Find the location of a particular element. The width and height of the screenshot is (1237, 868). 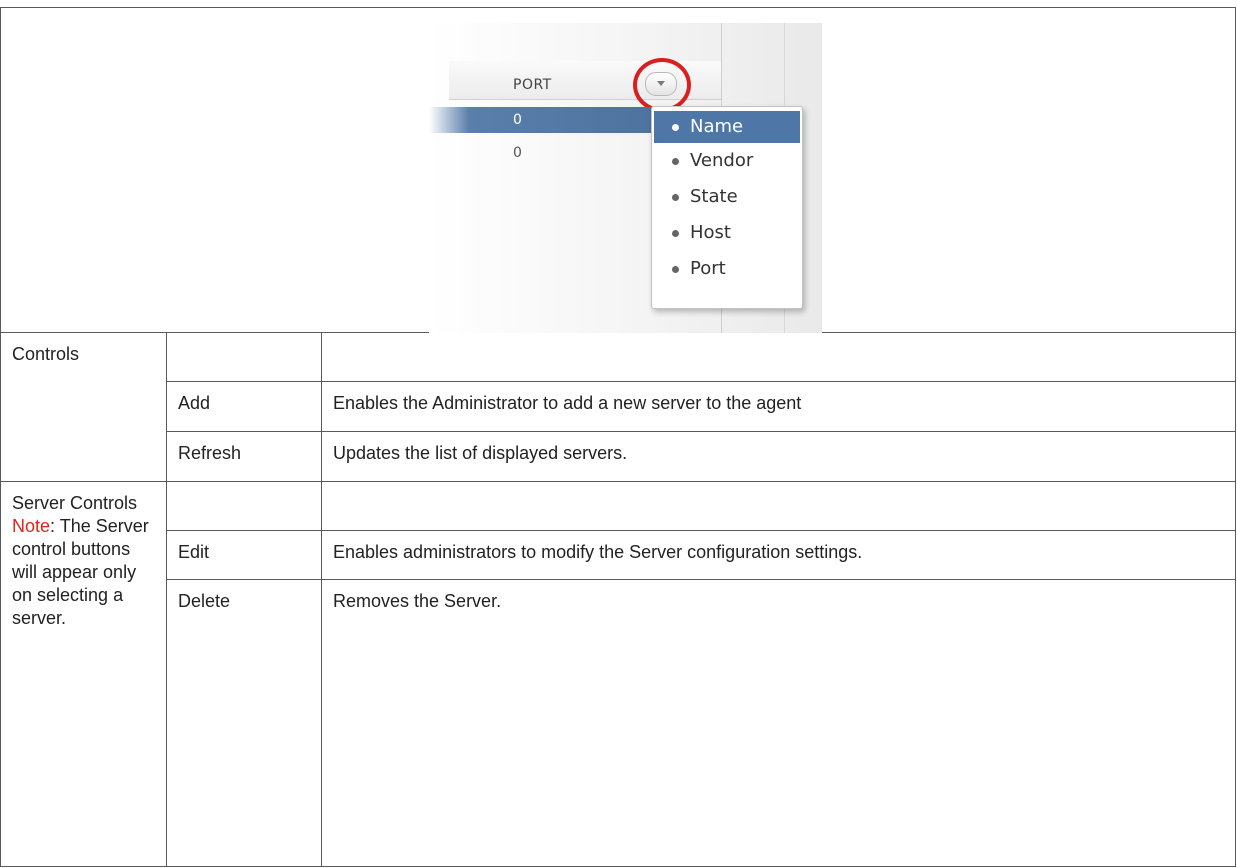

port-cell: 0 is located at coordinates (517, 153).